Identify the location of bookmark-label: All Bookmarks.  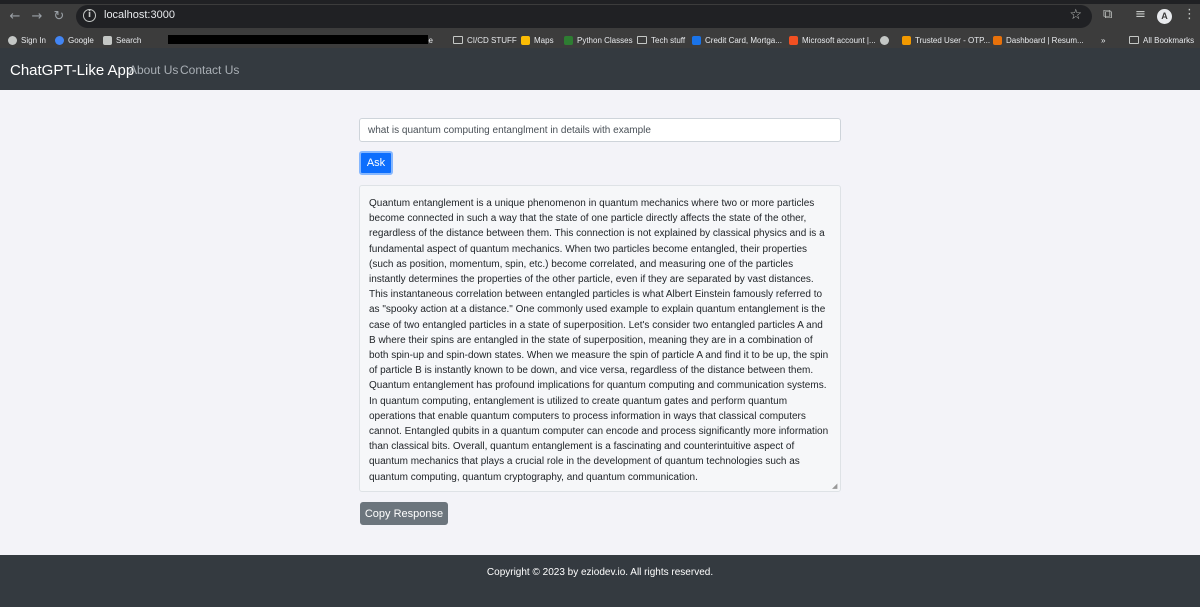
(1169, 40).